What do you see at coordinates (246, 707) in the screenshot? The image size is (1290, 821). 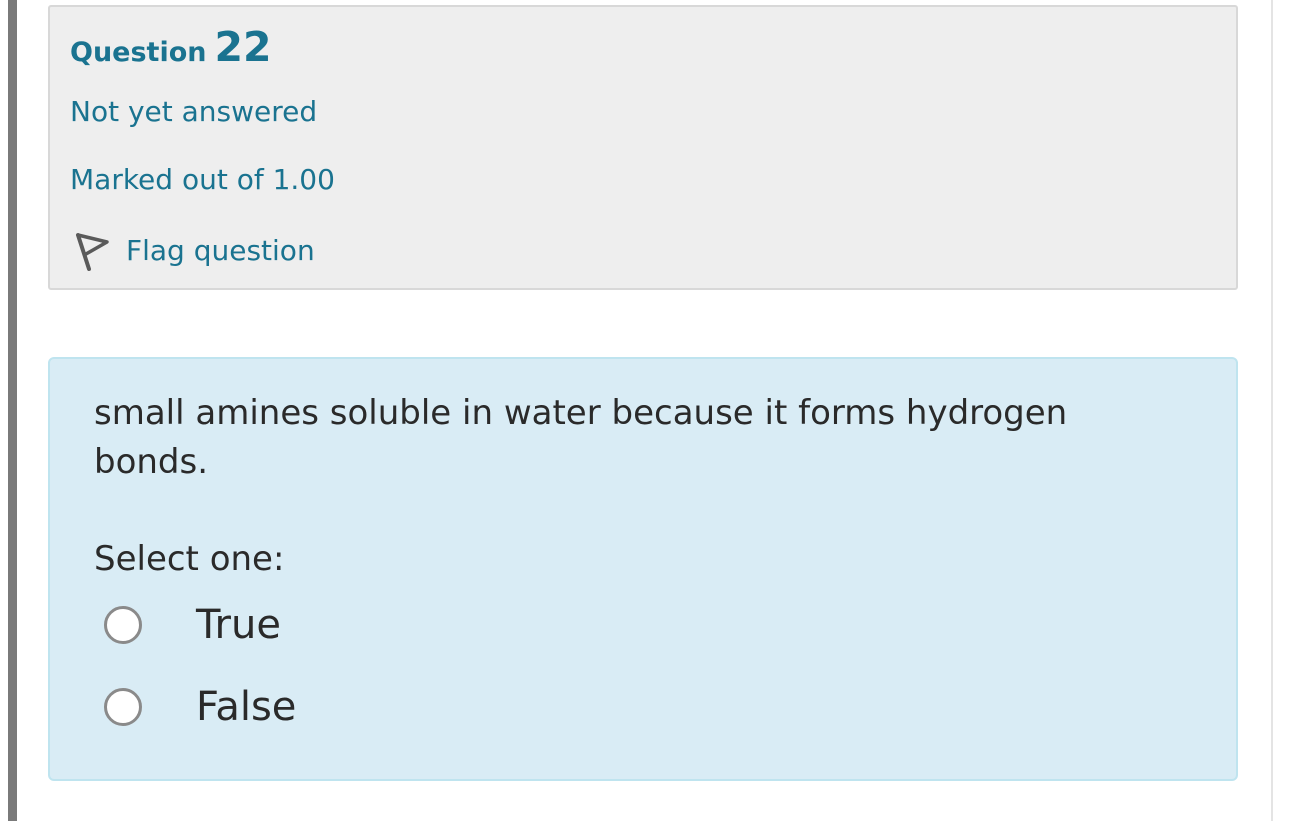 I see `answer-label-false: False` at bounding box center [246, 707].